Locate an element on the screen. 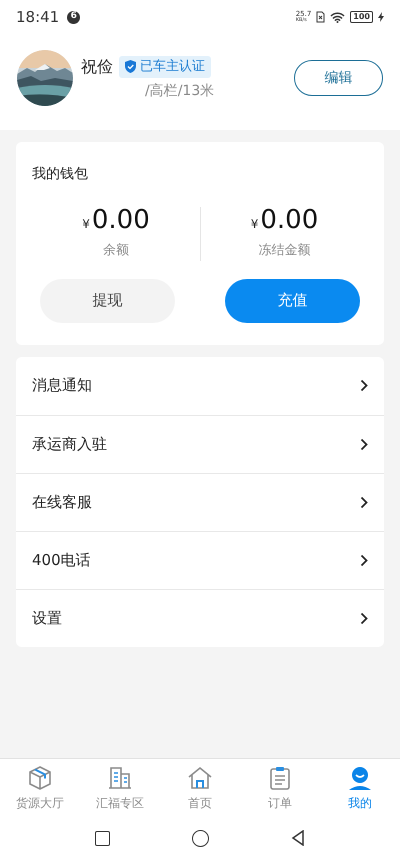 The height and width of the screenshot is (866, 400). menu-item: 承运商入驻 is located at coordinates (200, 443).